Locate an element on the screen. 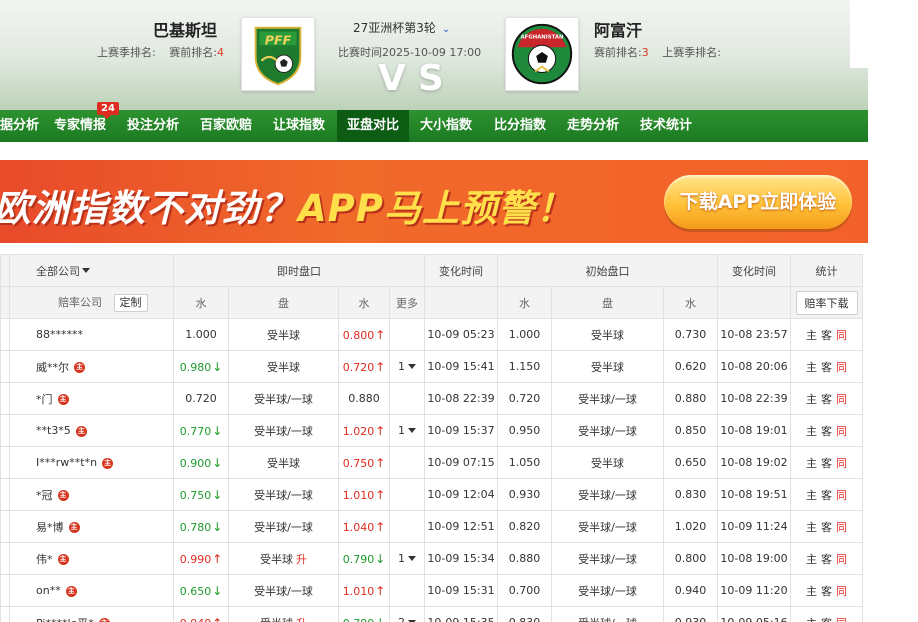  live-water-away: 0.880 is located at coordinates (364, 398).